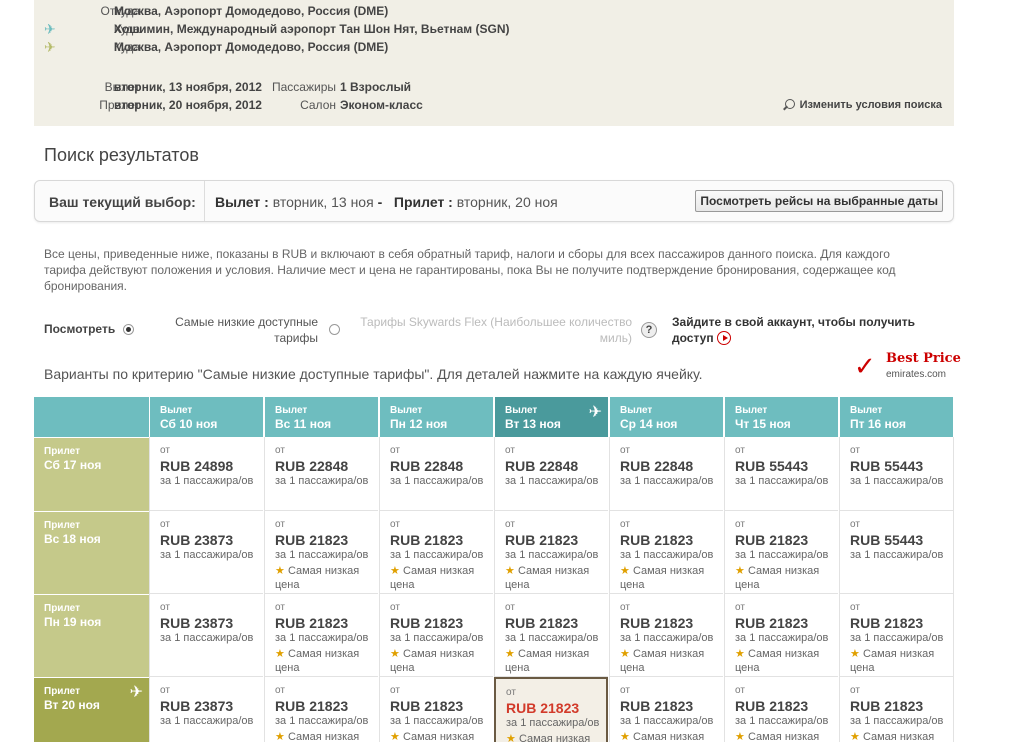  What do you see at coordinates (206, 474) in the screenshot?
I see `fare-cell: от RUB 24898 за 1 пассажира/ов` at bounding box center [206, 474].